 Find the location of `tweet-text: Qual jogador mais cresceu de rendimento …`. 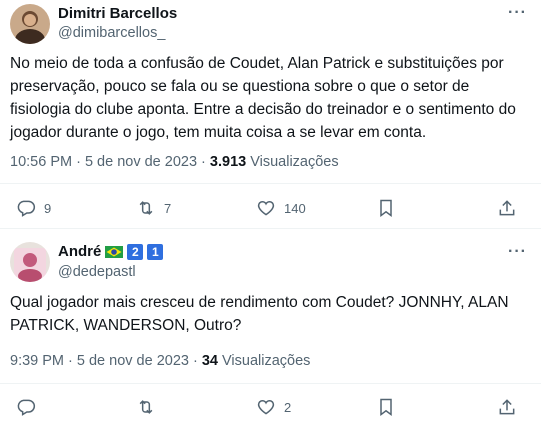

tweet-text: Qual jogador mais cresceu de rendimento … is located at coordinates (259, 314).